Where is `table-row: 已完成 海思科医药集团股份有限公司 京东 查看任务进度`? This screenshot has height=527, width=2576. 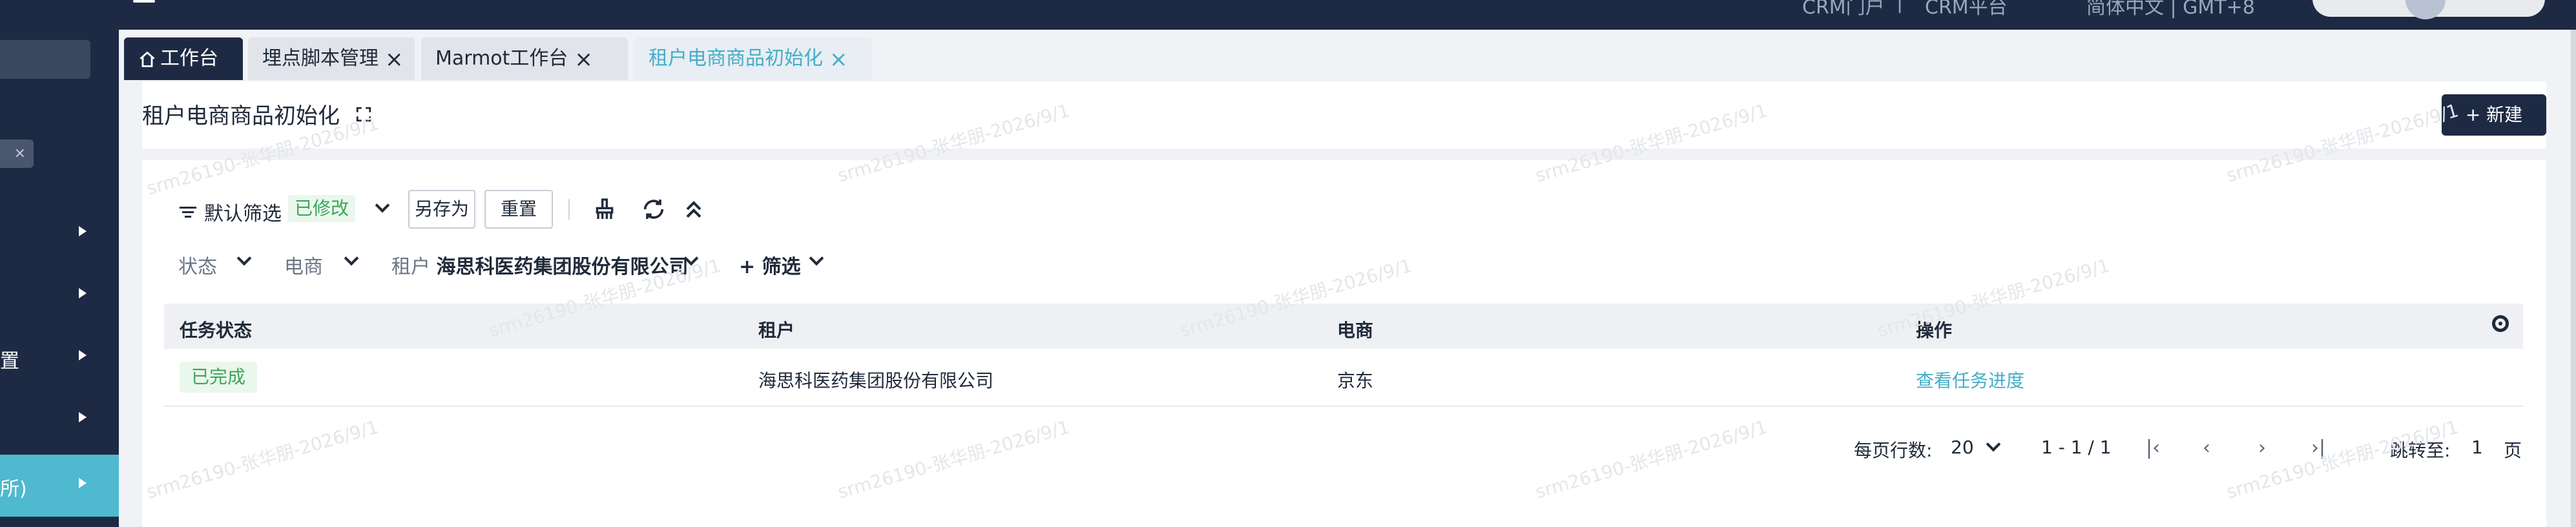
table-row: 已完成 海思科医药集团股份有限公司 京东 查看任务进度 is located at coordinates (1343, 378).